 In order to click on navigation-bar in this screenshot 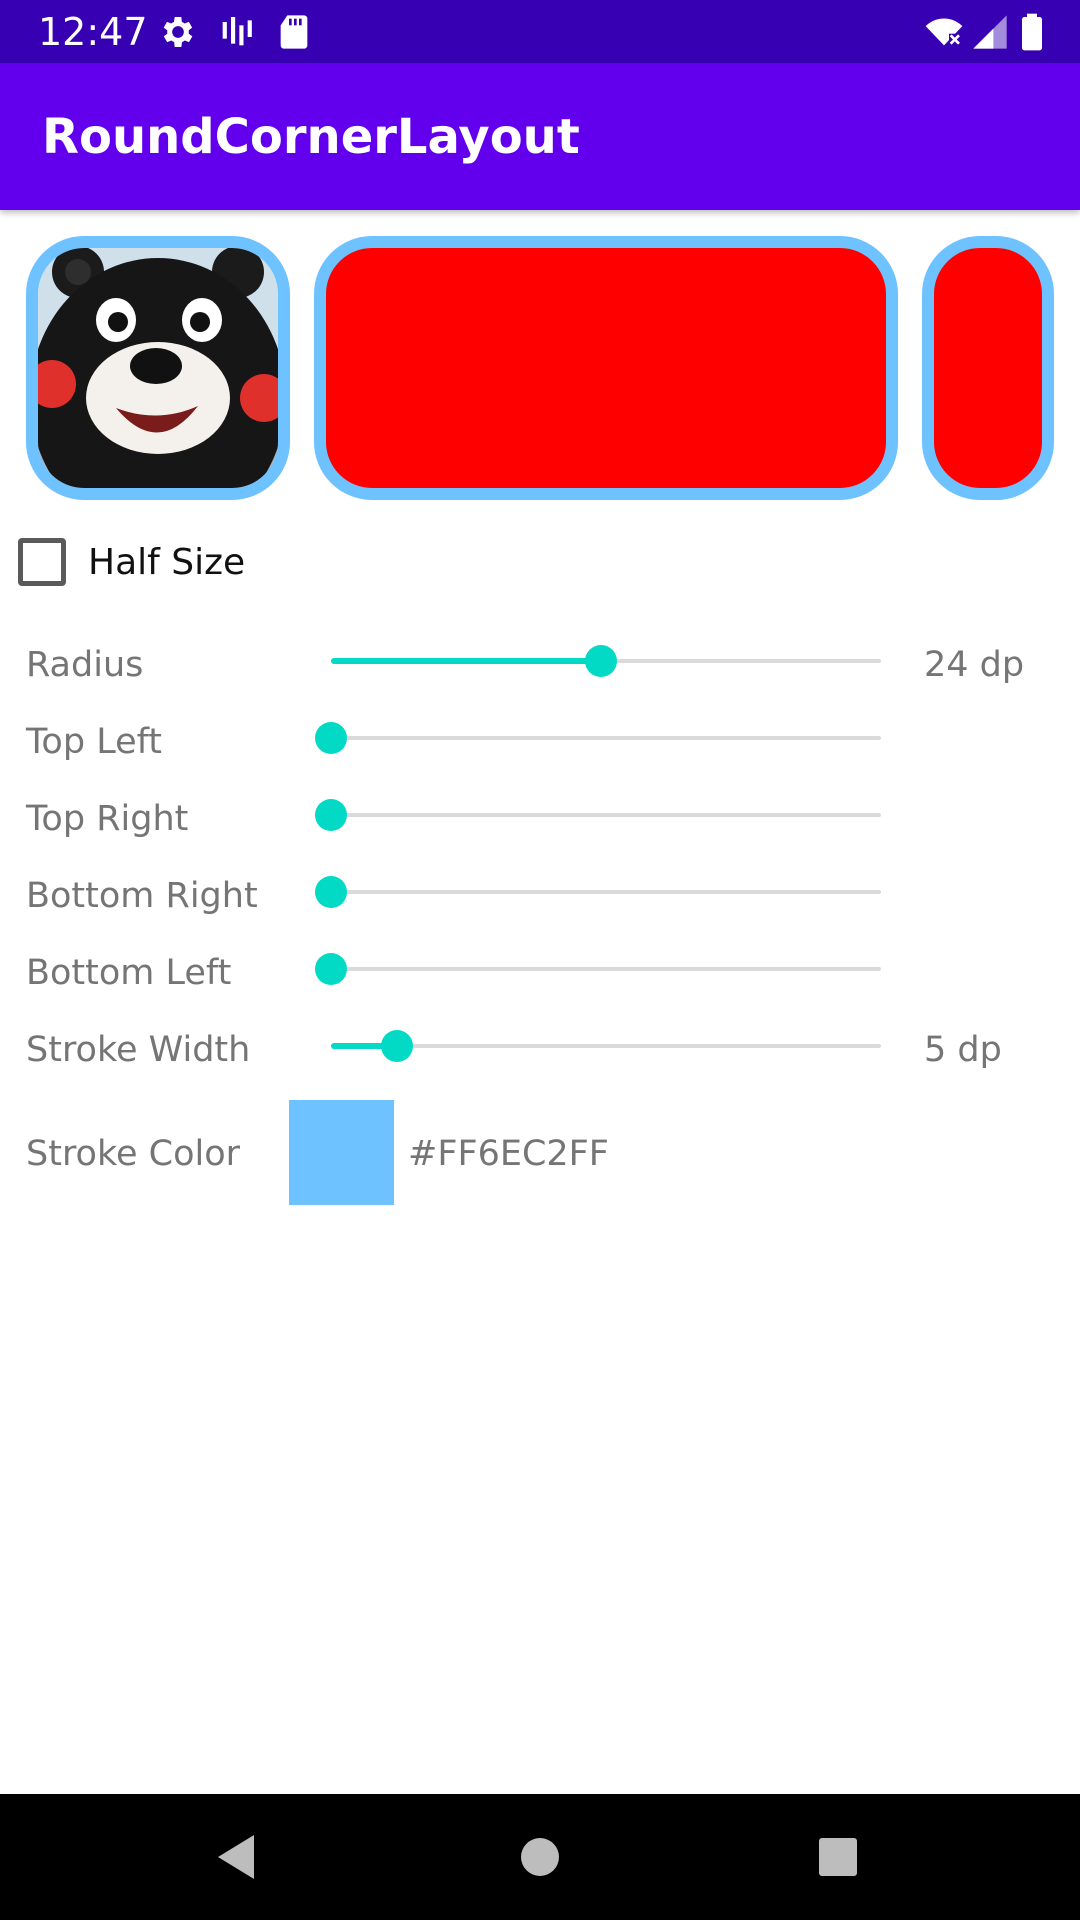, I will do `click(540, 1857)`.